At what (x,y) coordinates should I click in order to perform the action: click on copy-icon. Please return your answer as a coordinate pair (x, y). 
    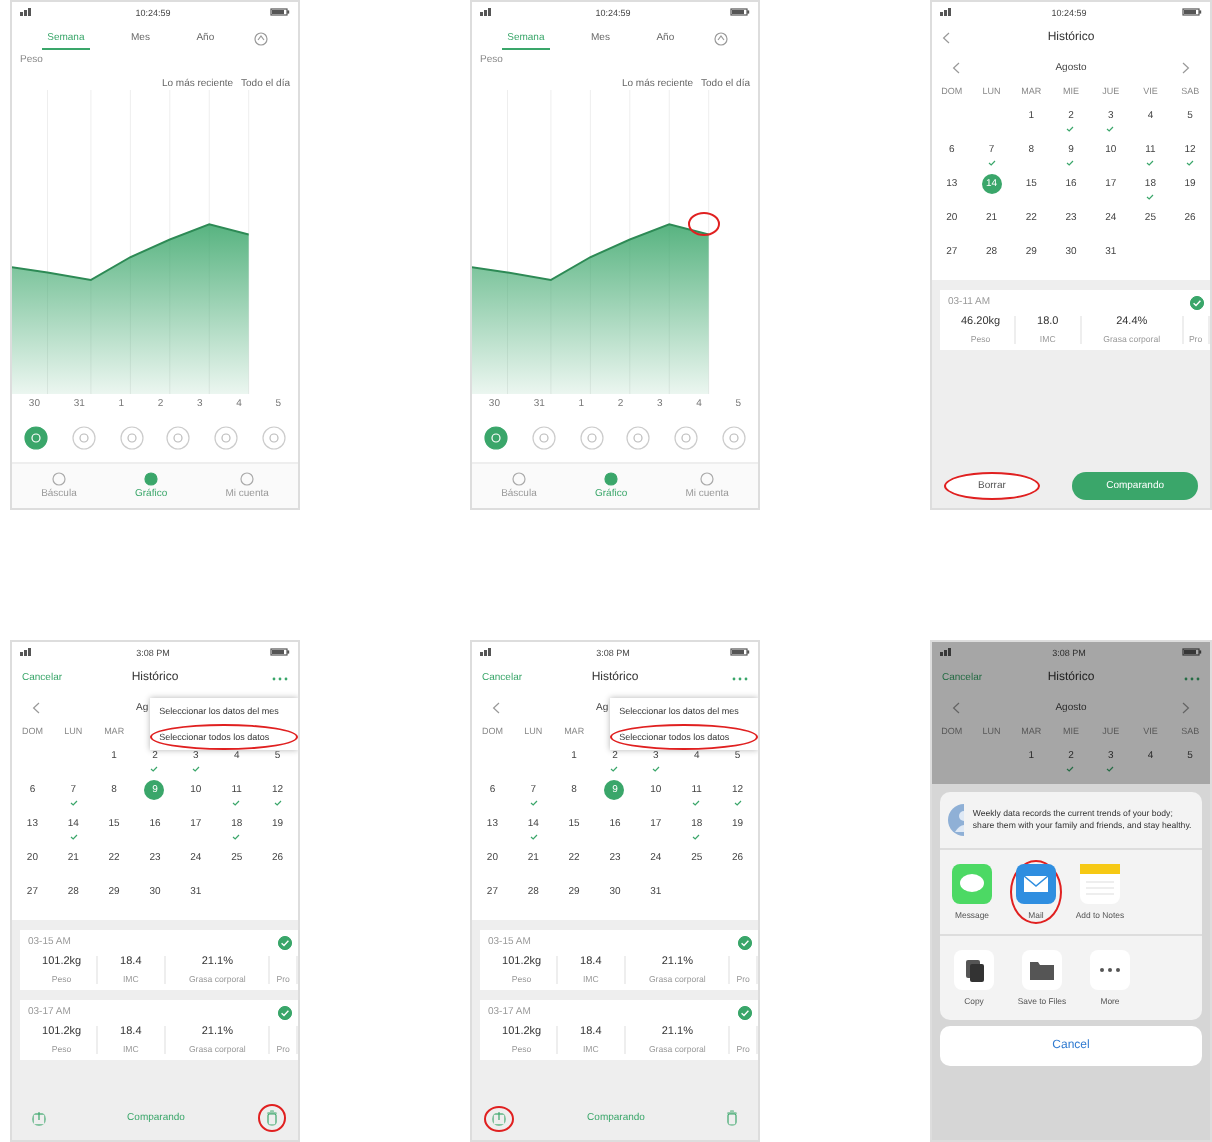
    Looking at the image, I should click on (974, 970).